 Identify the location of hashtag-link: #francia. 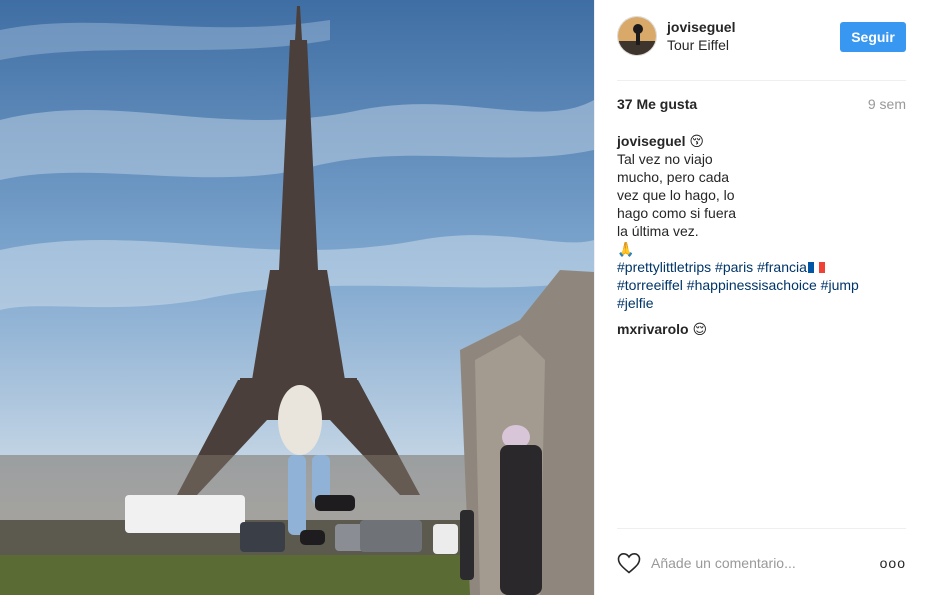
(782, 267).